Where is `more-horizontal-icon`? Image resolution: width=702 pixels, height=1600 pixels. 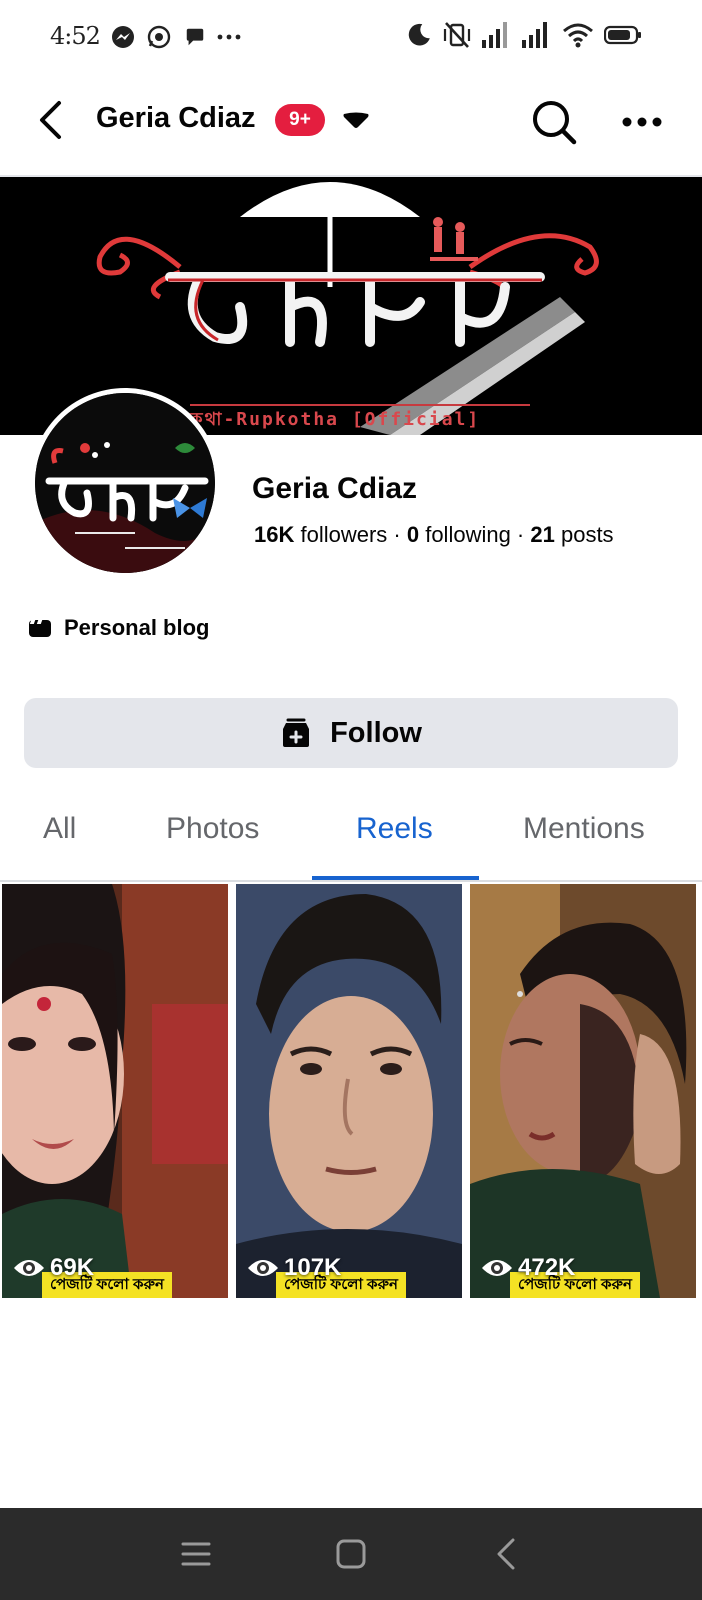 more-horizontal-icon is located at coordinates (642, 122).